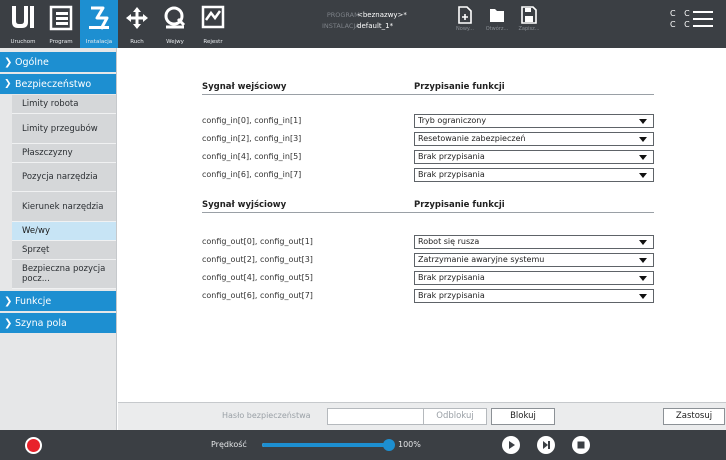 Image resolution: width=726 pixels, height=460 pixels. I want to click on tab-io: Wejwy, so click(175, 24).